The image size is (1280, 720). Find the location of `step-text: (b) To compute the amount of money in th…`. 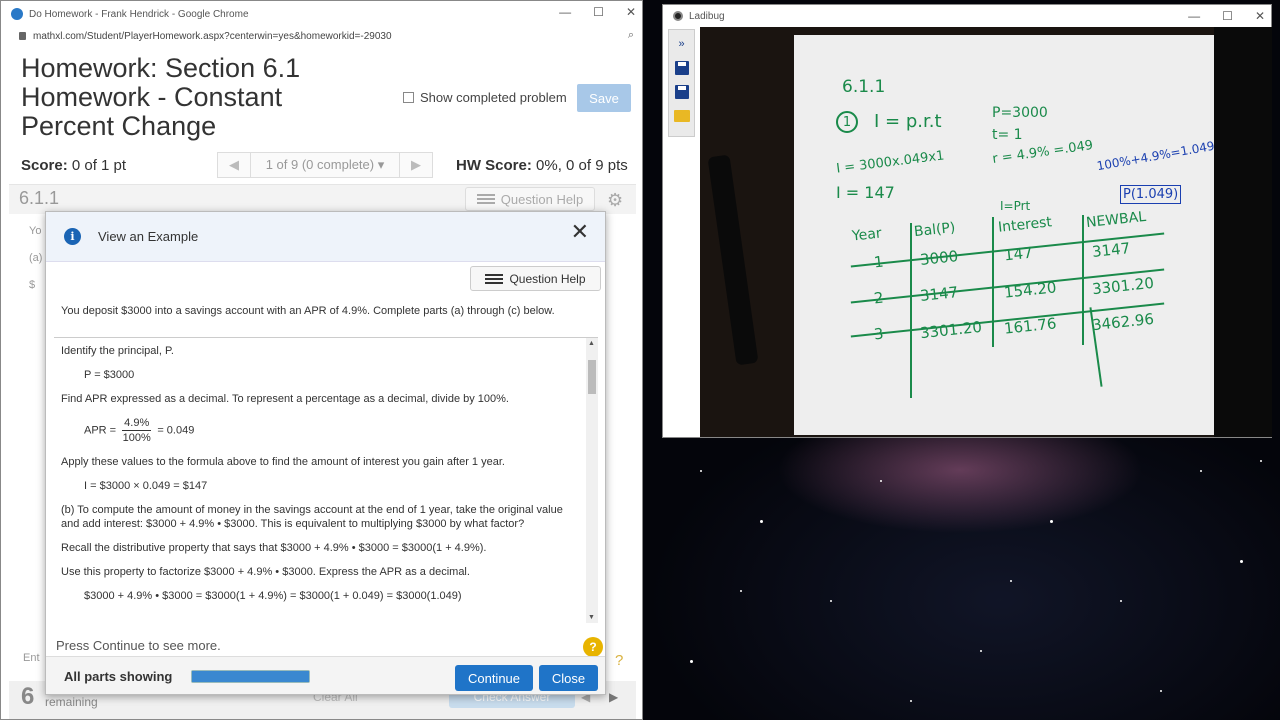

step-text: (b) To compute the amount of money in th… is located at coordinates (312, 517).